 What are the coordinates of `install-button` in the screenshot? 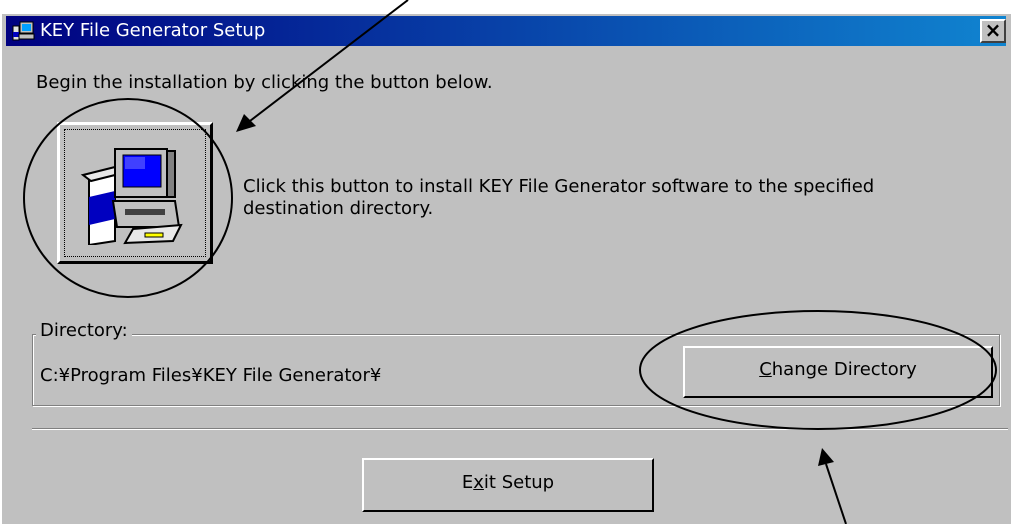 It's located at (135, 193).